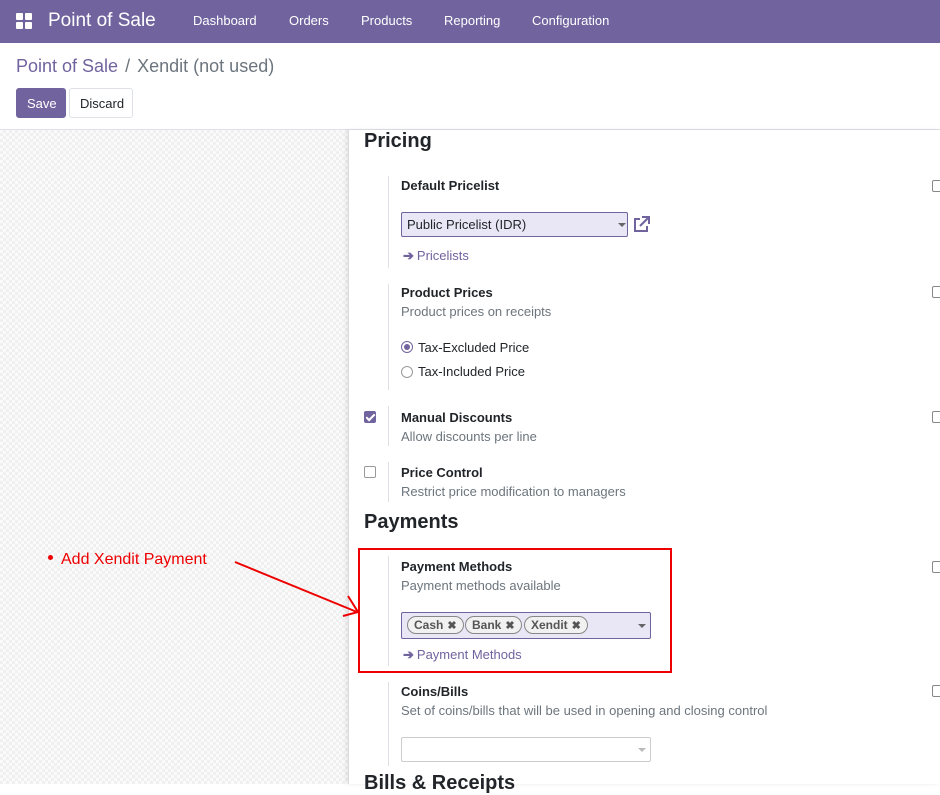  I want to click on breadcrumb-current: Xendit (not used), so click(206, 66).